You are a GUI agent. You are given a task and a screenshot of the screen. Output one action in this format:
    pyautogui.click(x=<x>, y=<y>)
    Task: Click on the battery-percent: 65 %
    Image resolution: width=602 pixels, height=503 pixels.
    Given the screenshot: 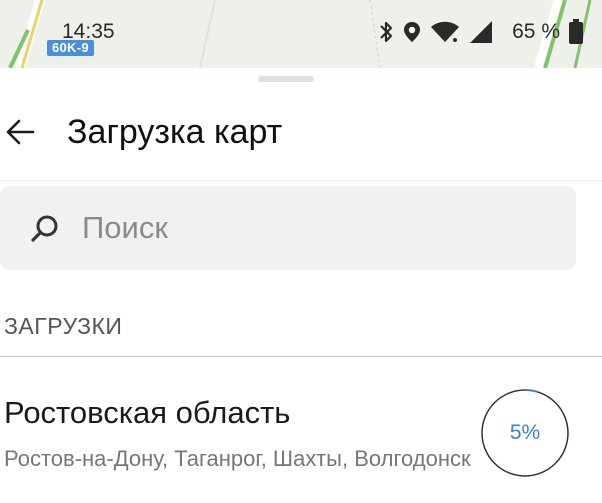 What is the action you would take?
    pyautogui.click(x=536, y=31)
    